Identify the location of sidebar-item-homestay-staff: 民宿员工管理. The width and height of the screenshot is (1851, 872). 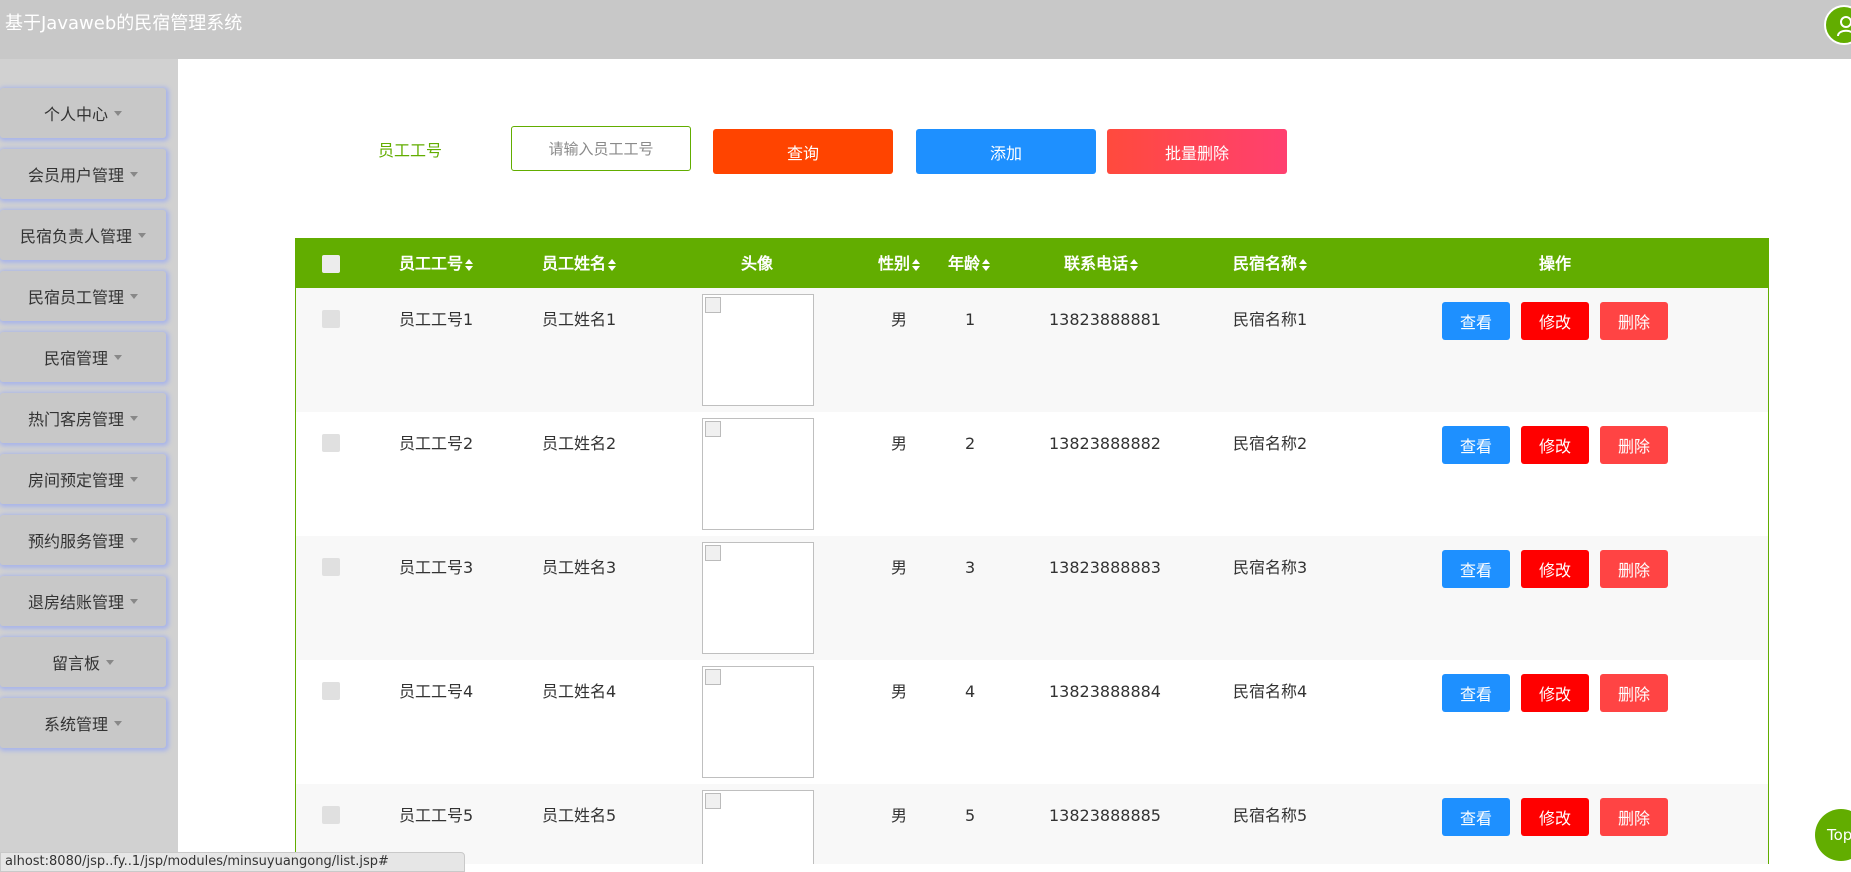
(83, 296).